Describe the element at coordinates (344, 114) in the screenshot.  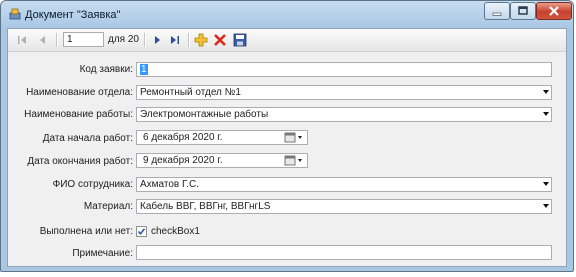
I see `work-name-combobox: Электромонтажные работы` at that location.